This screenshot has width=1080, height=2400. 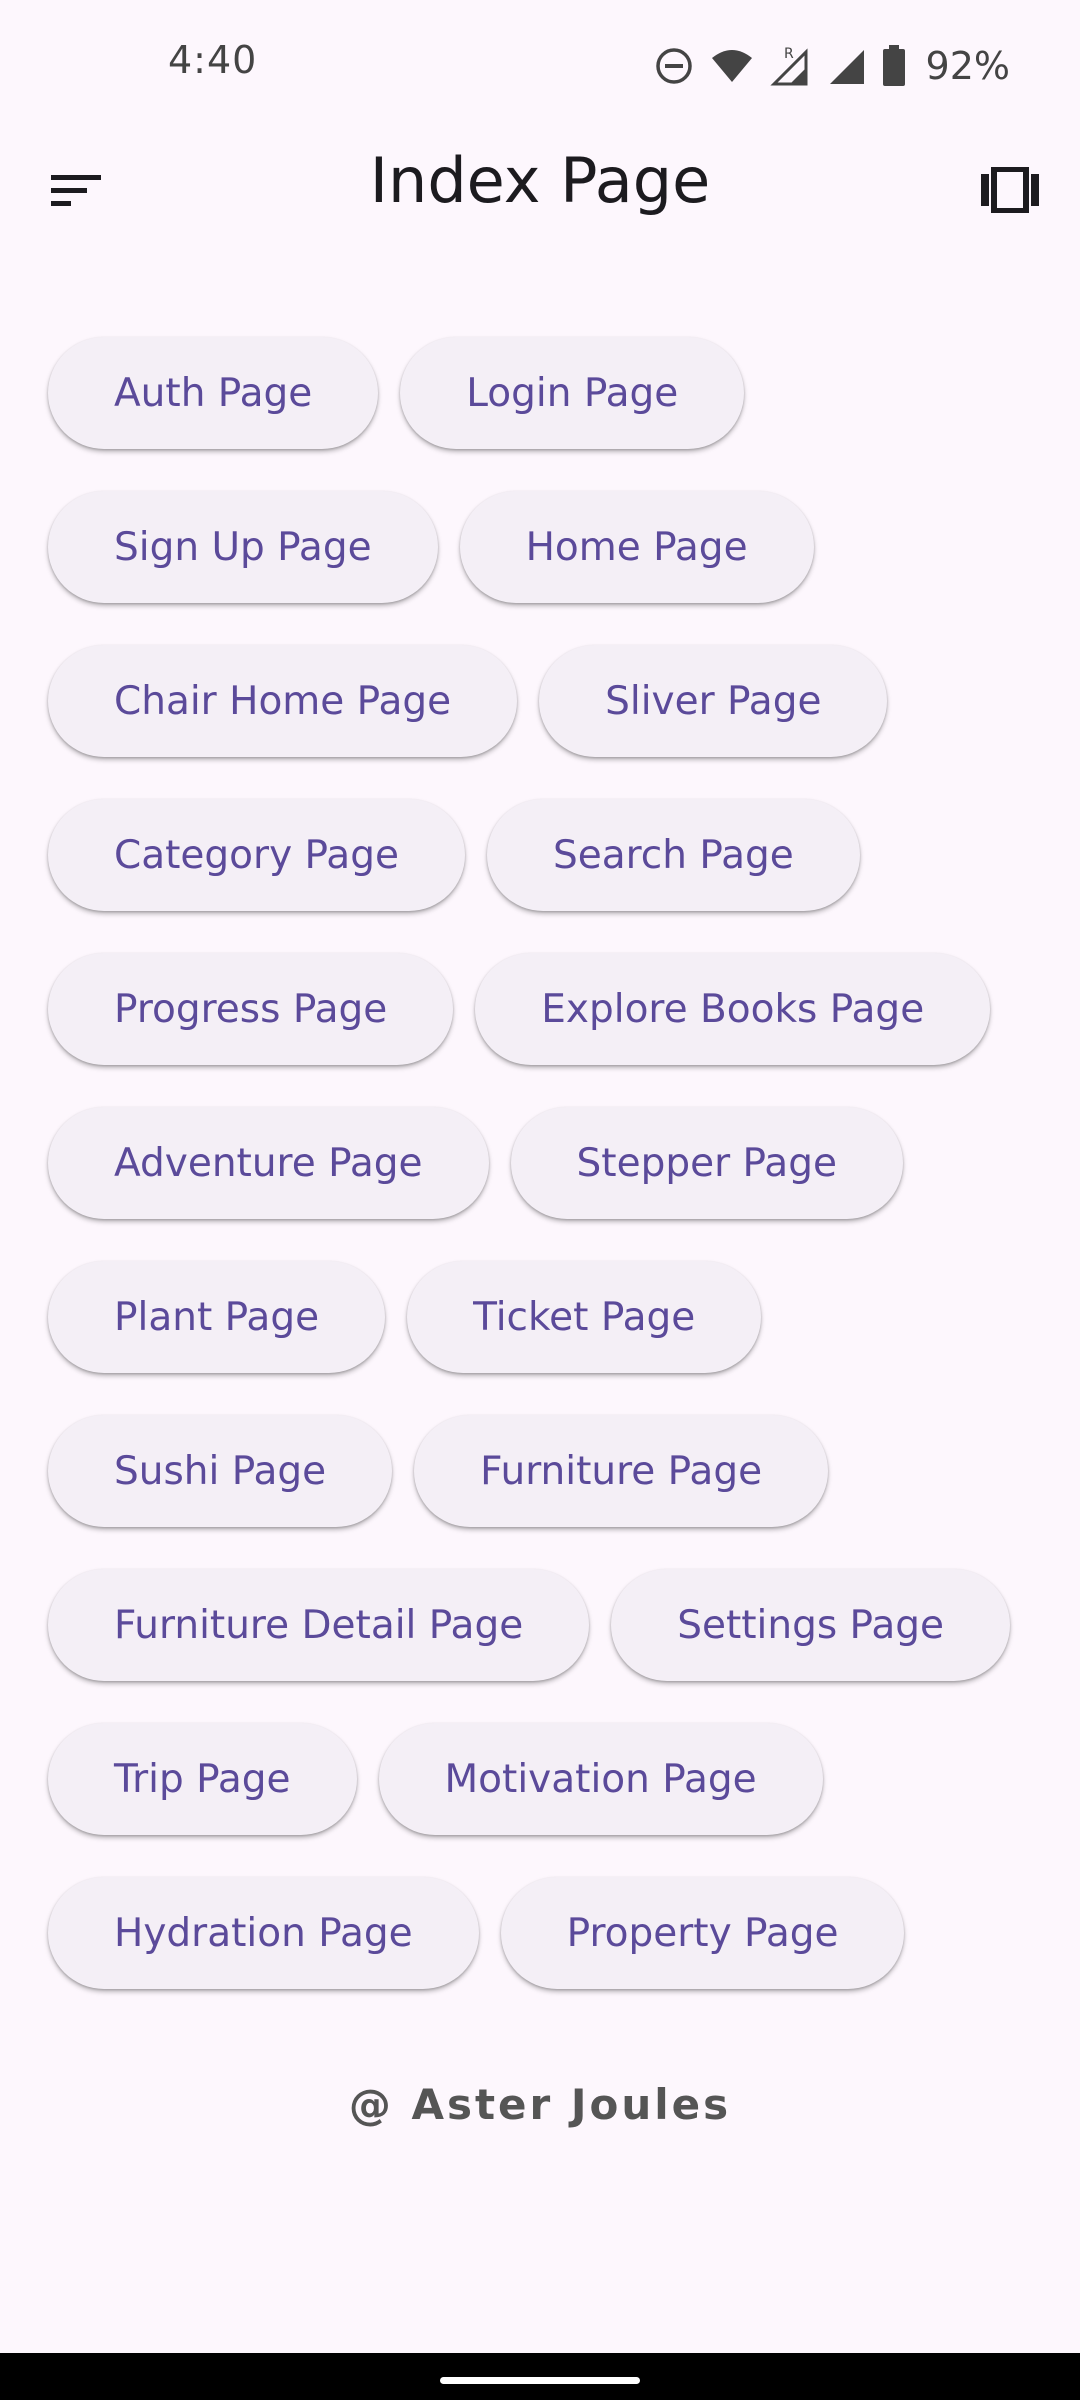 I want to click on page-chip-button: Login Page, so click(x=572, y=393).